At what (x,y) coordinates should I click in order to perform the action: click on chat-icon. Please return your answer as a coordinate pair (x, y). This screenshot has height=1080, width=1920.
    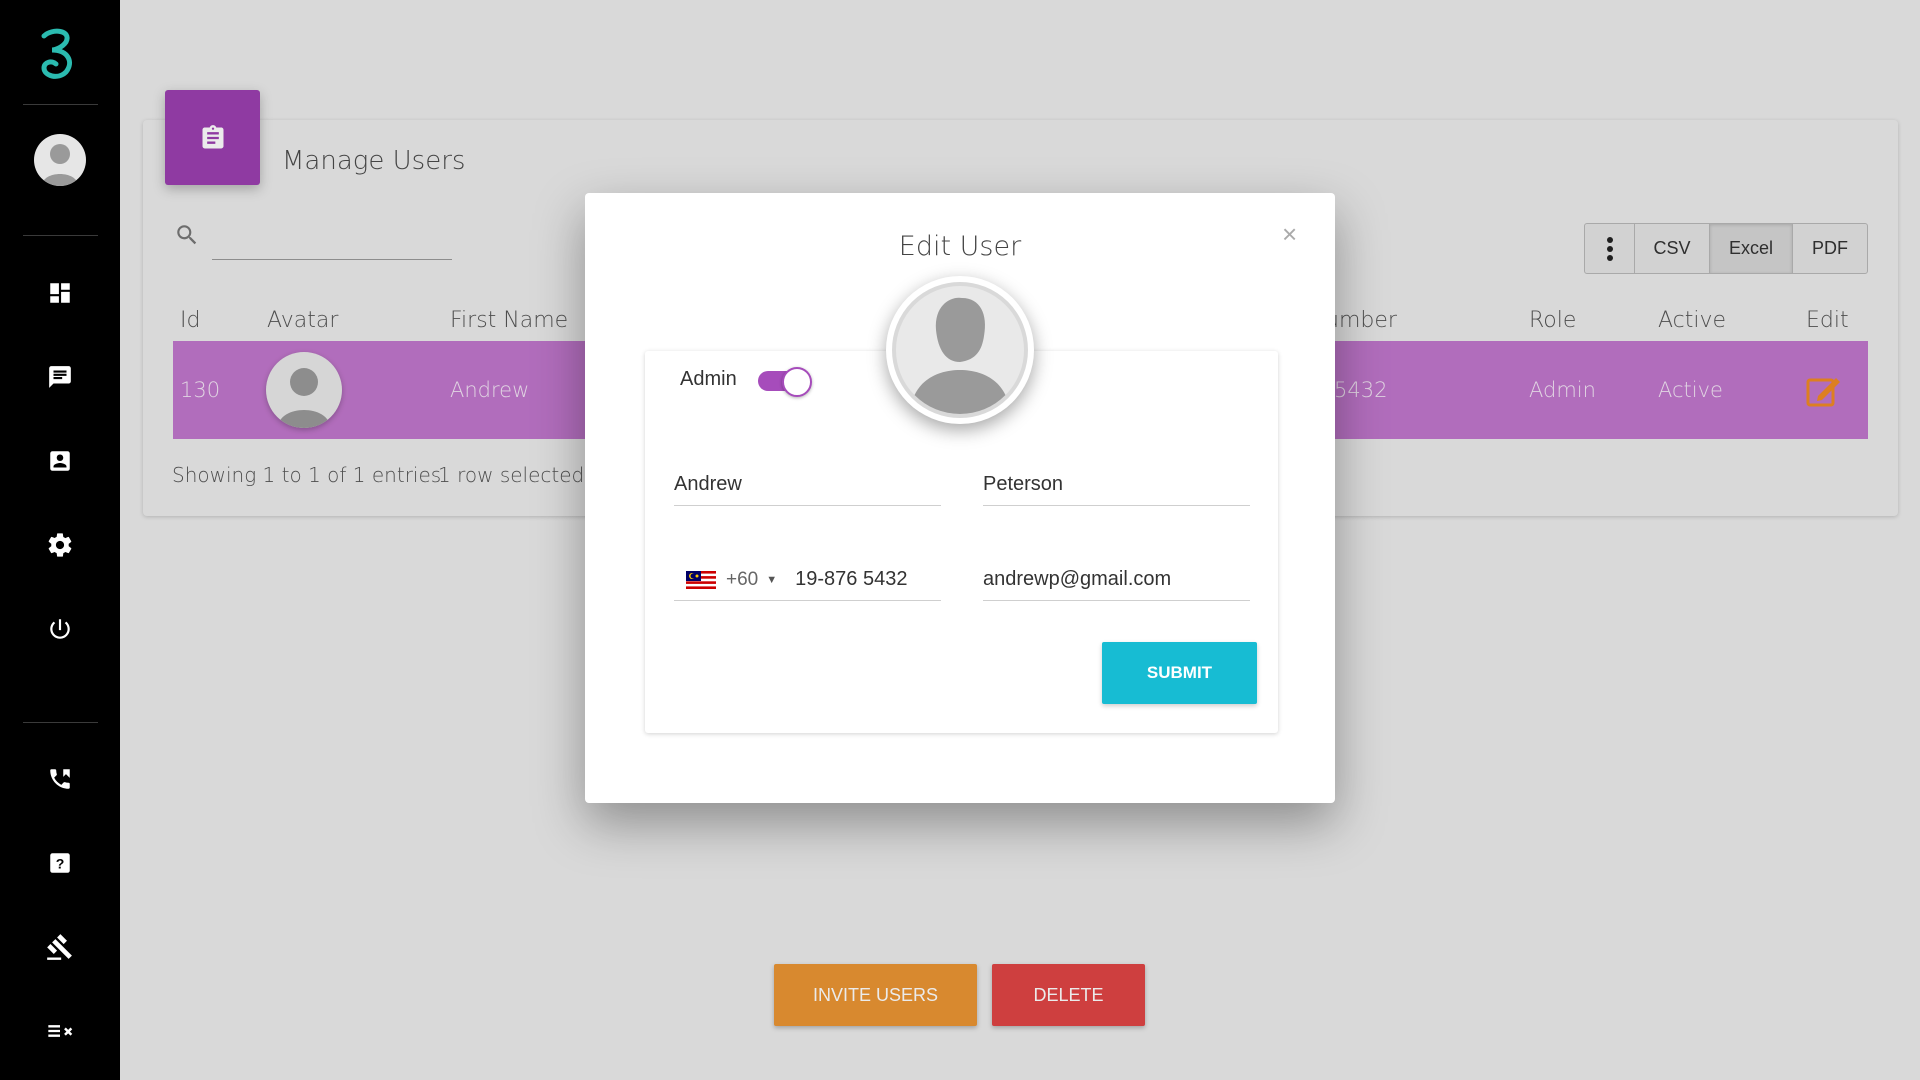
    Looking at the image, I should click on (60, 377).